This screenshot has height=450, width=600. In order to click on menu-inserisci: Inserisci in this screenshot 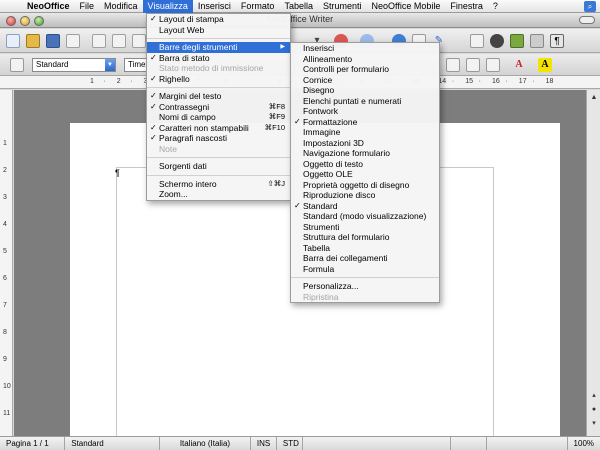, I will do `click(214, 6)`.